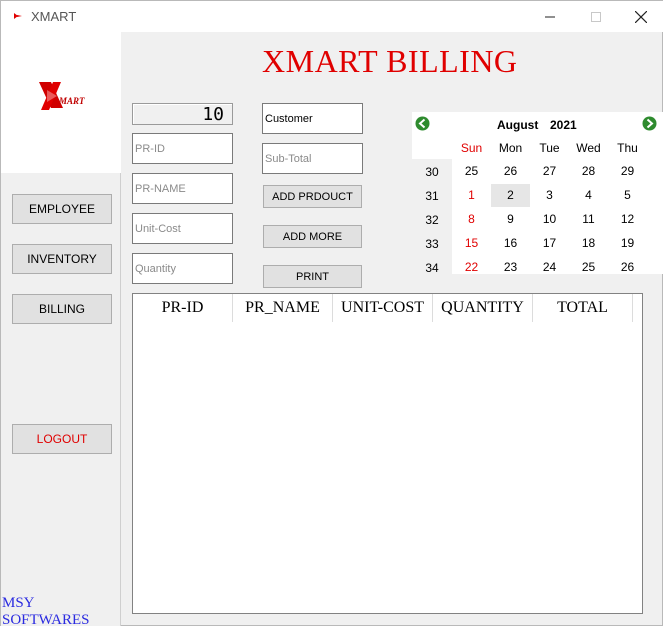 The image size is (663, 626). I want to click on minimize-button, so click(550, 16).